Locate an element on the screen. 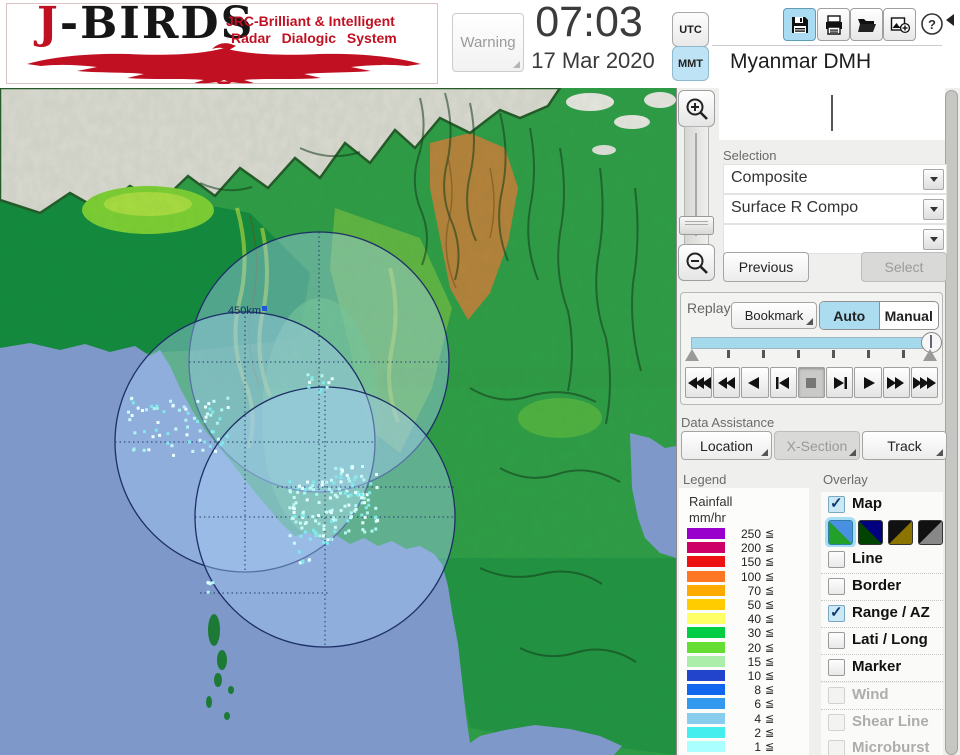 The height and width of the screenshot is (755, 960). legend-row: 10 ≦ is located at coordinates (744, 676).